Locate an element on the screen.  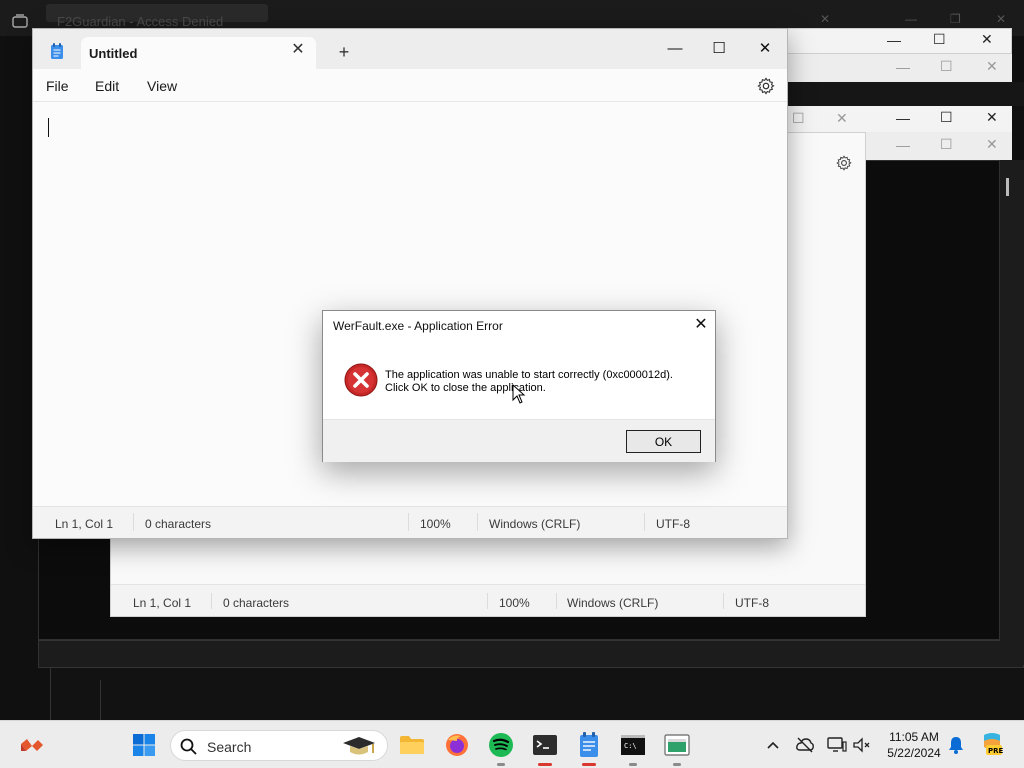
search-icon is located at coordinates (188, 746).